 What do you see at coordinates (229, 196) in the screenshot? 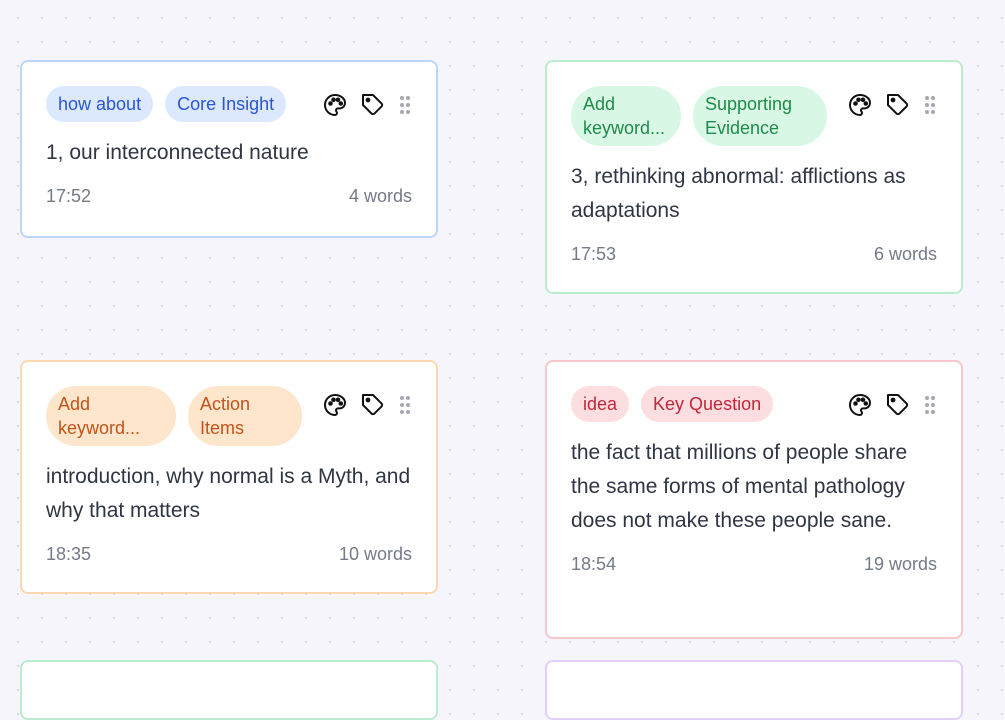
I see `card-footer: 17:52 4 words` at bounding box center [229, 196].